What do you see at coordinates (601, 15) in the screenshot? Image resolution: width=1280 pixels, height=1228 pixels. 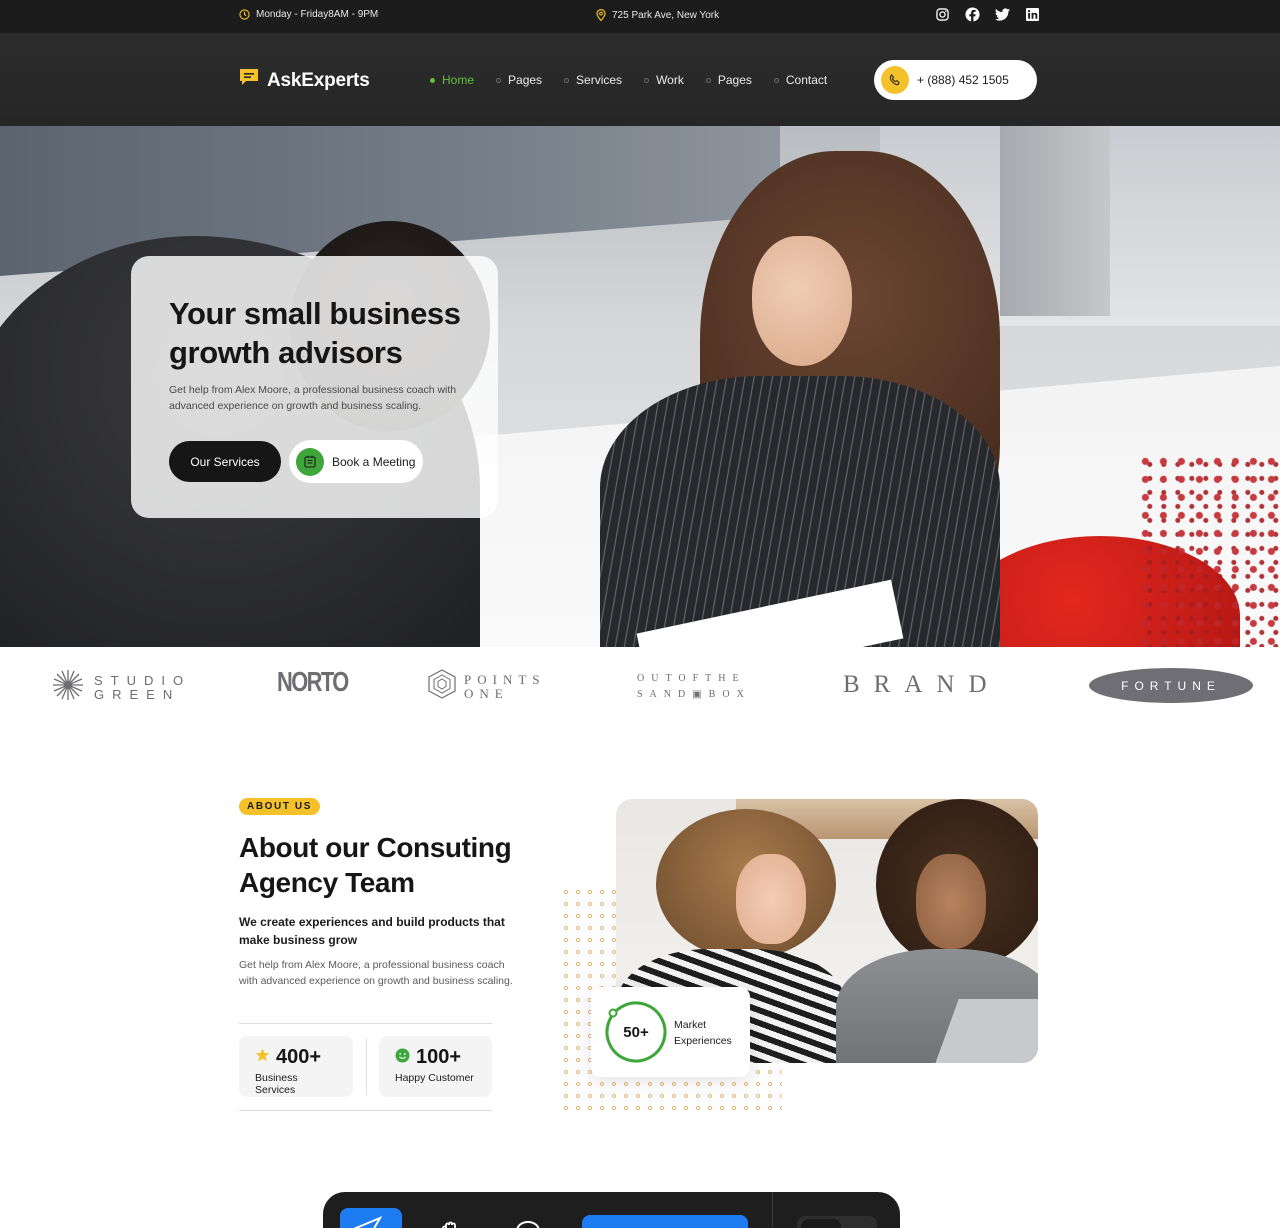 I see `location-pin-icon` at bounding box center [601, 15].